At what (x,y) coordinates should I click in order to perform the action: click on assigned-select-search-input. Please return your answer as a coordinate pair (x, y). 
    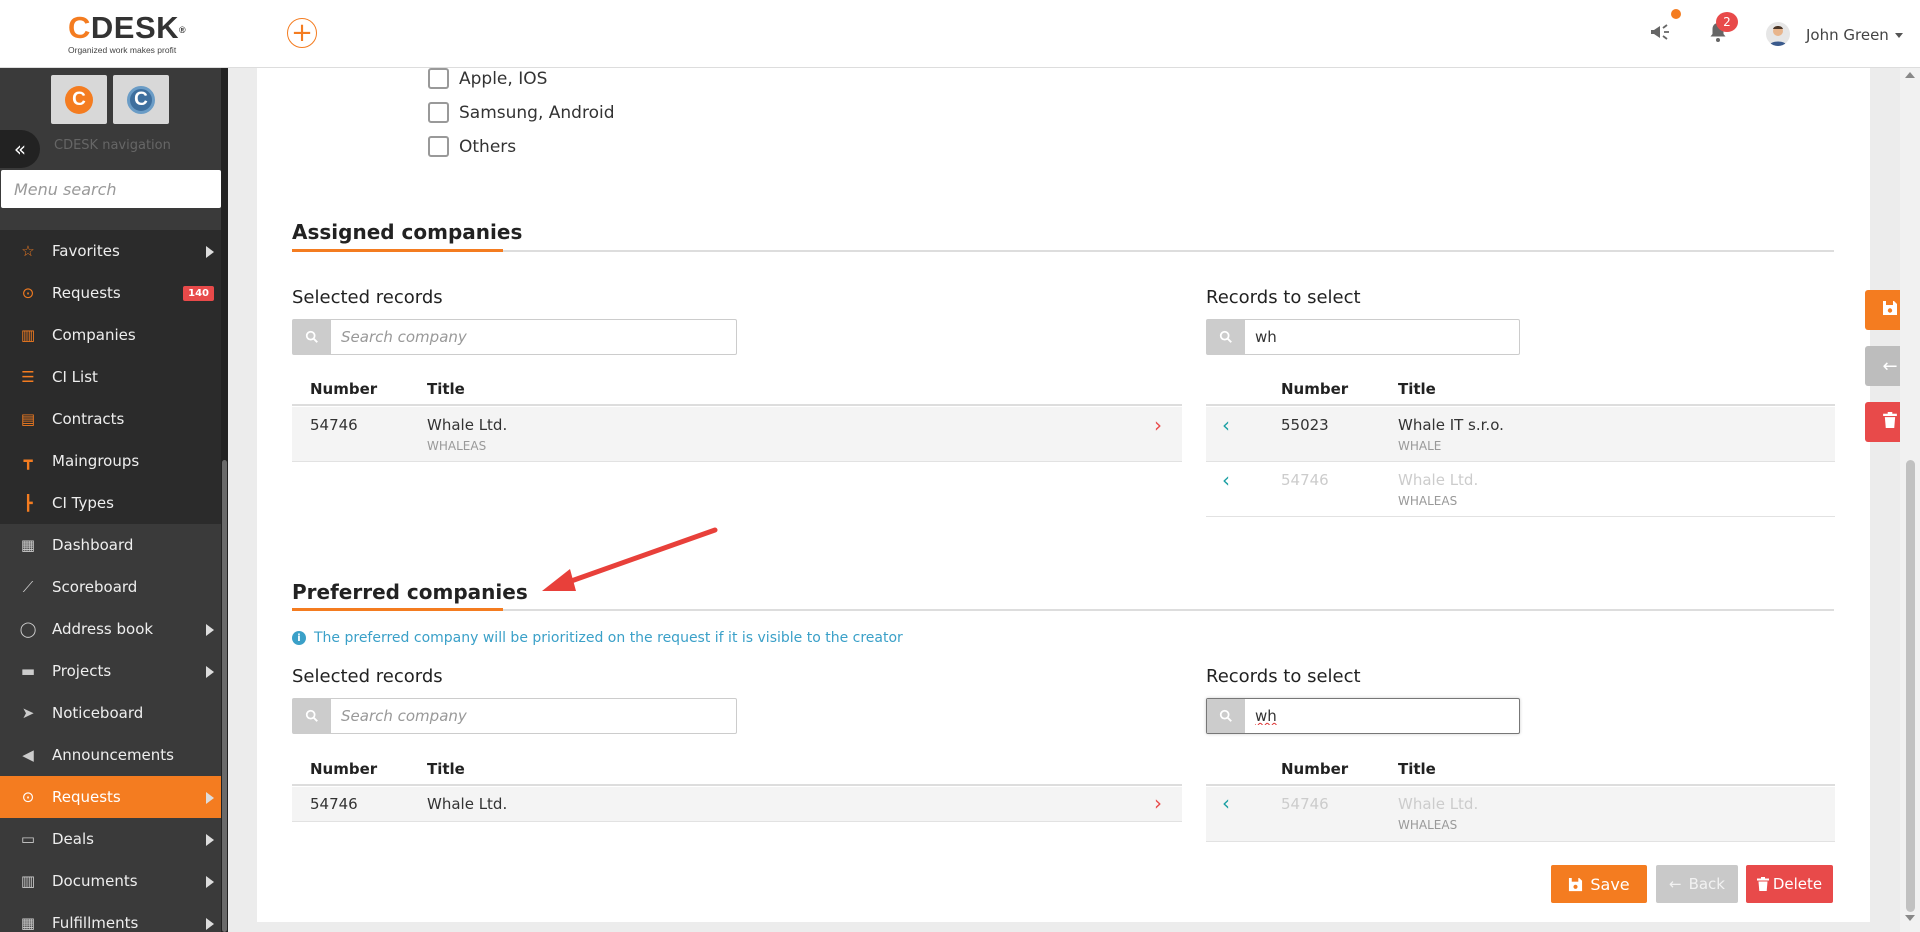
    Looking at the image, I should click on (1382, 337).